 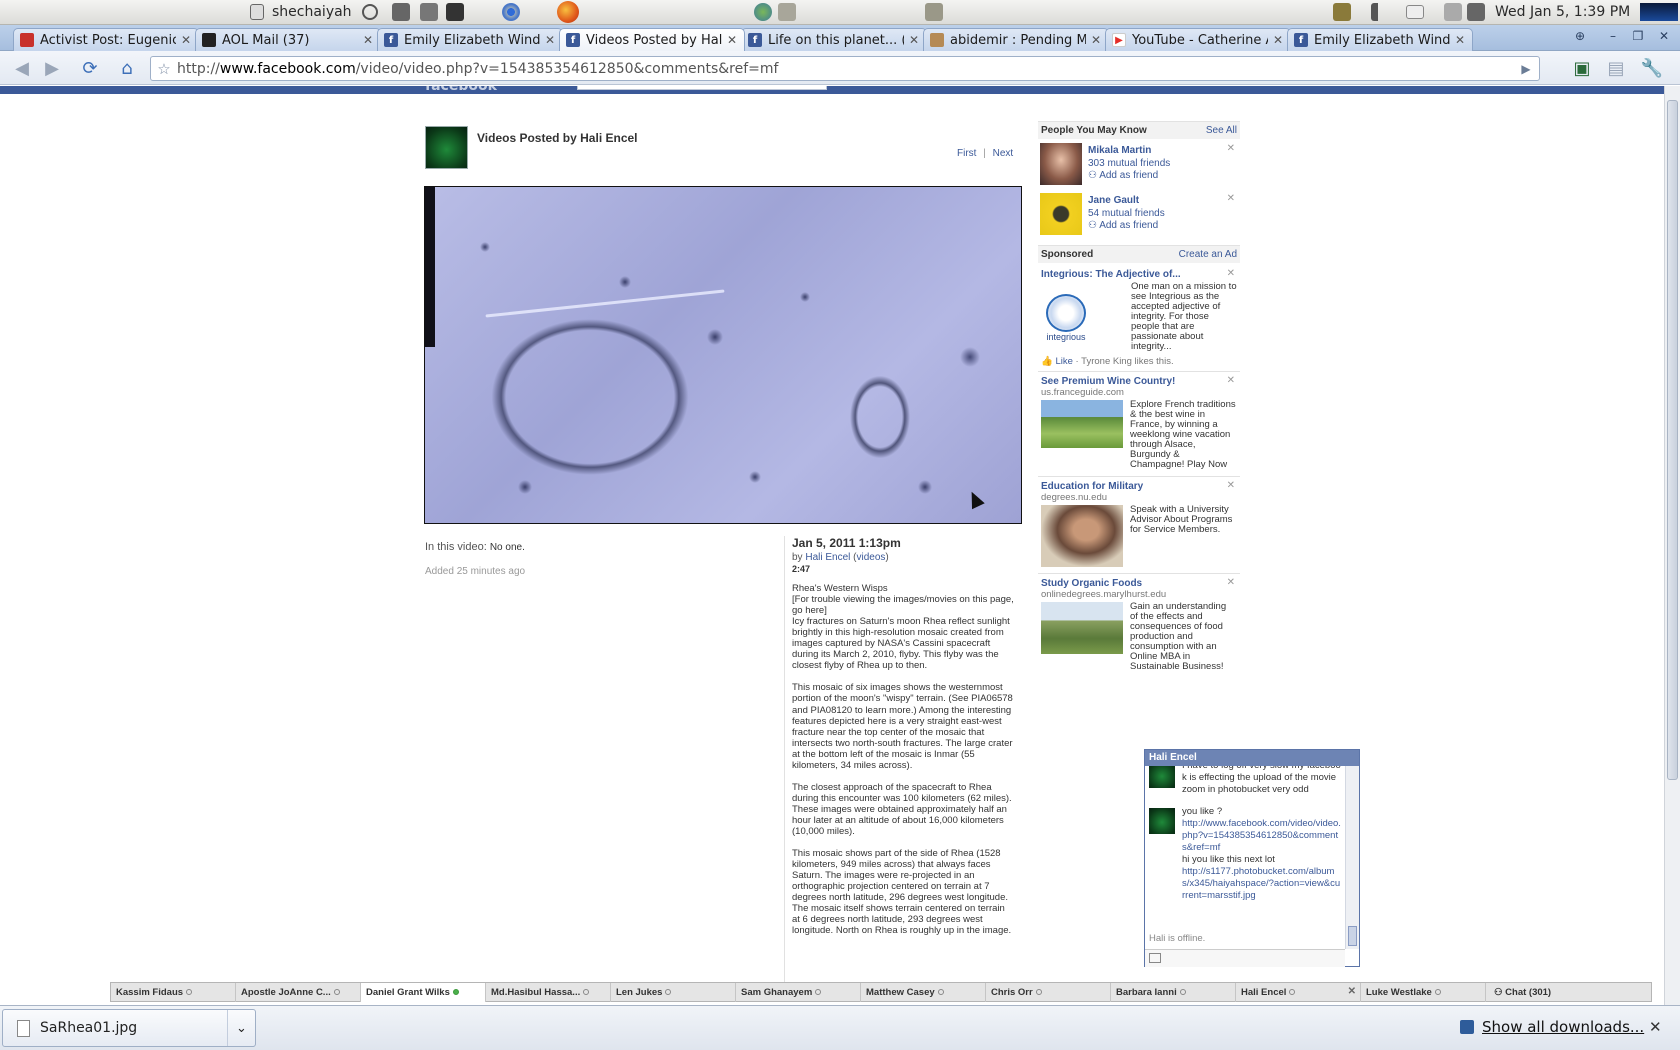 I want to click on author-link: Hali Encel, so click(x=827, y=557).